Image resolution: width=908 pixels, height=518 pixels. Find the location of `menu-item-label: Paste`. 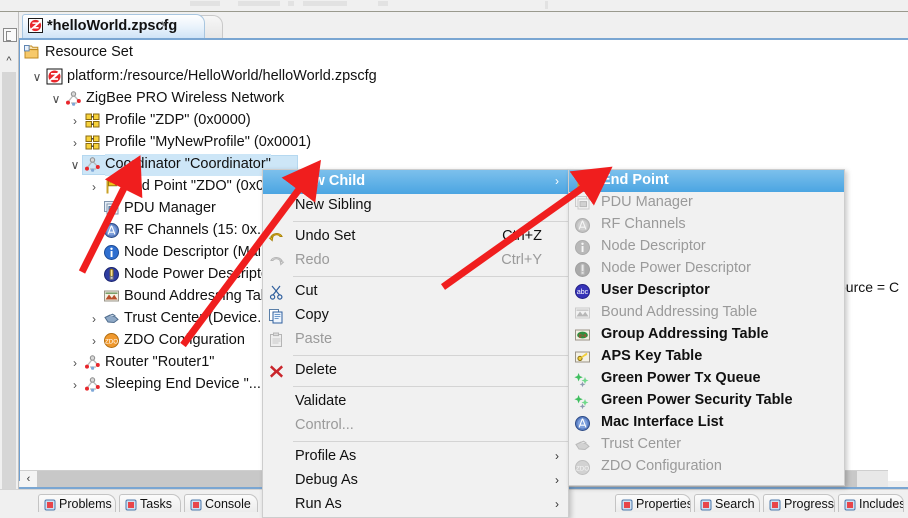

menu-item-label: Paste is located at coordinates (314, 339).